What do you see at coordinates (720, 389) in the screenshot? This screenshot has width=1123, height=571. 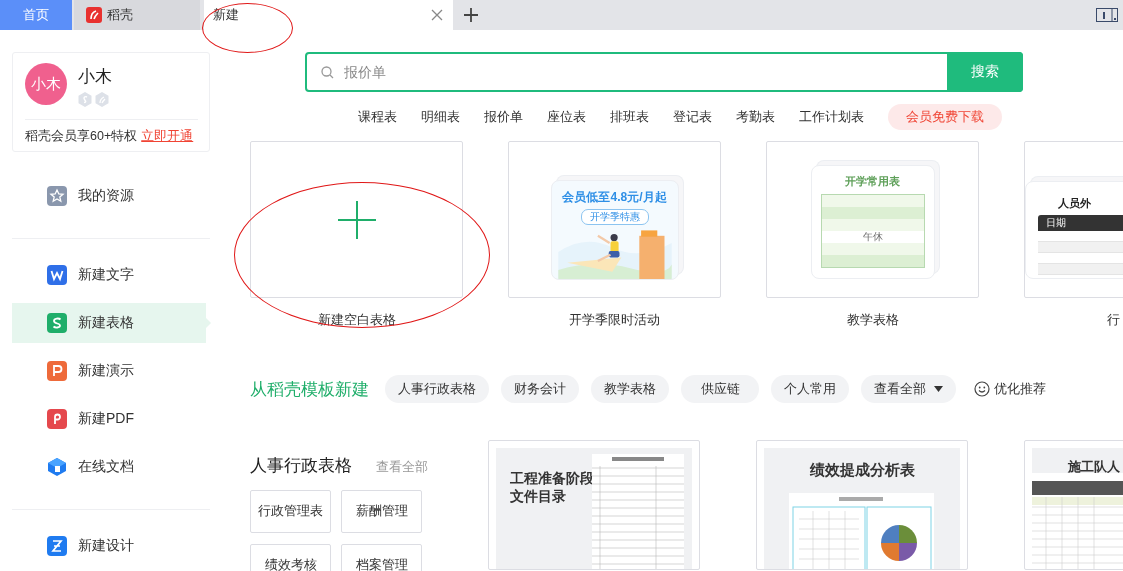 I see `category-tab: 供应链` at bounding box center [720, 389].